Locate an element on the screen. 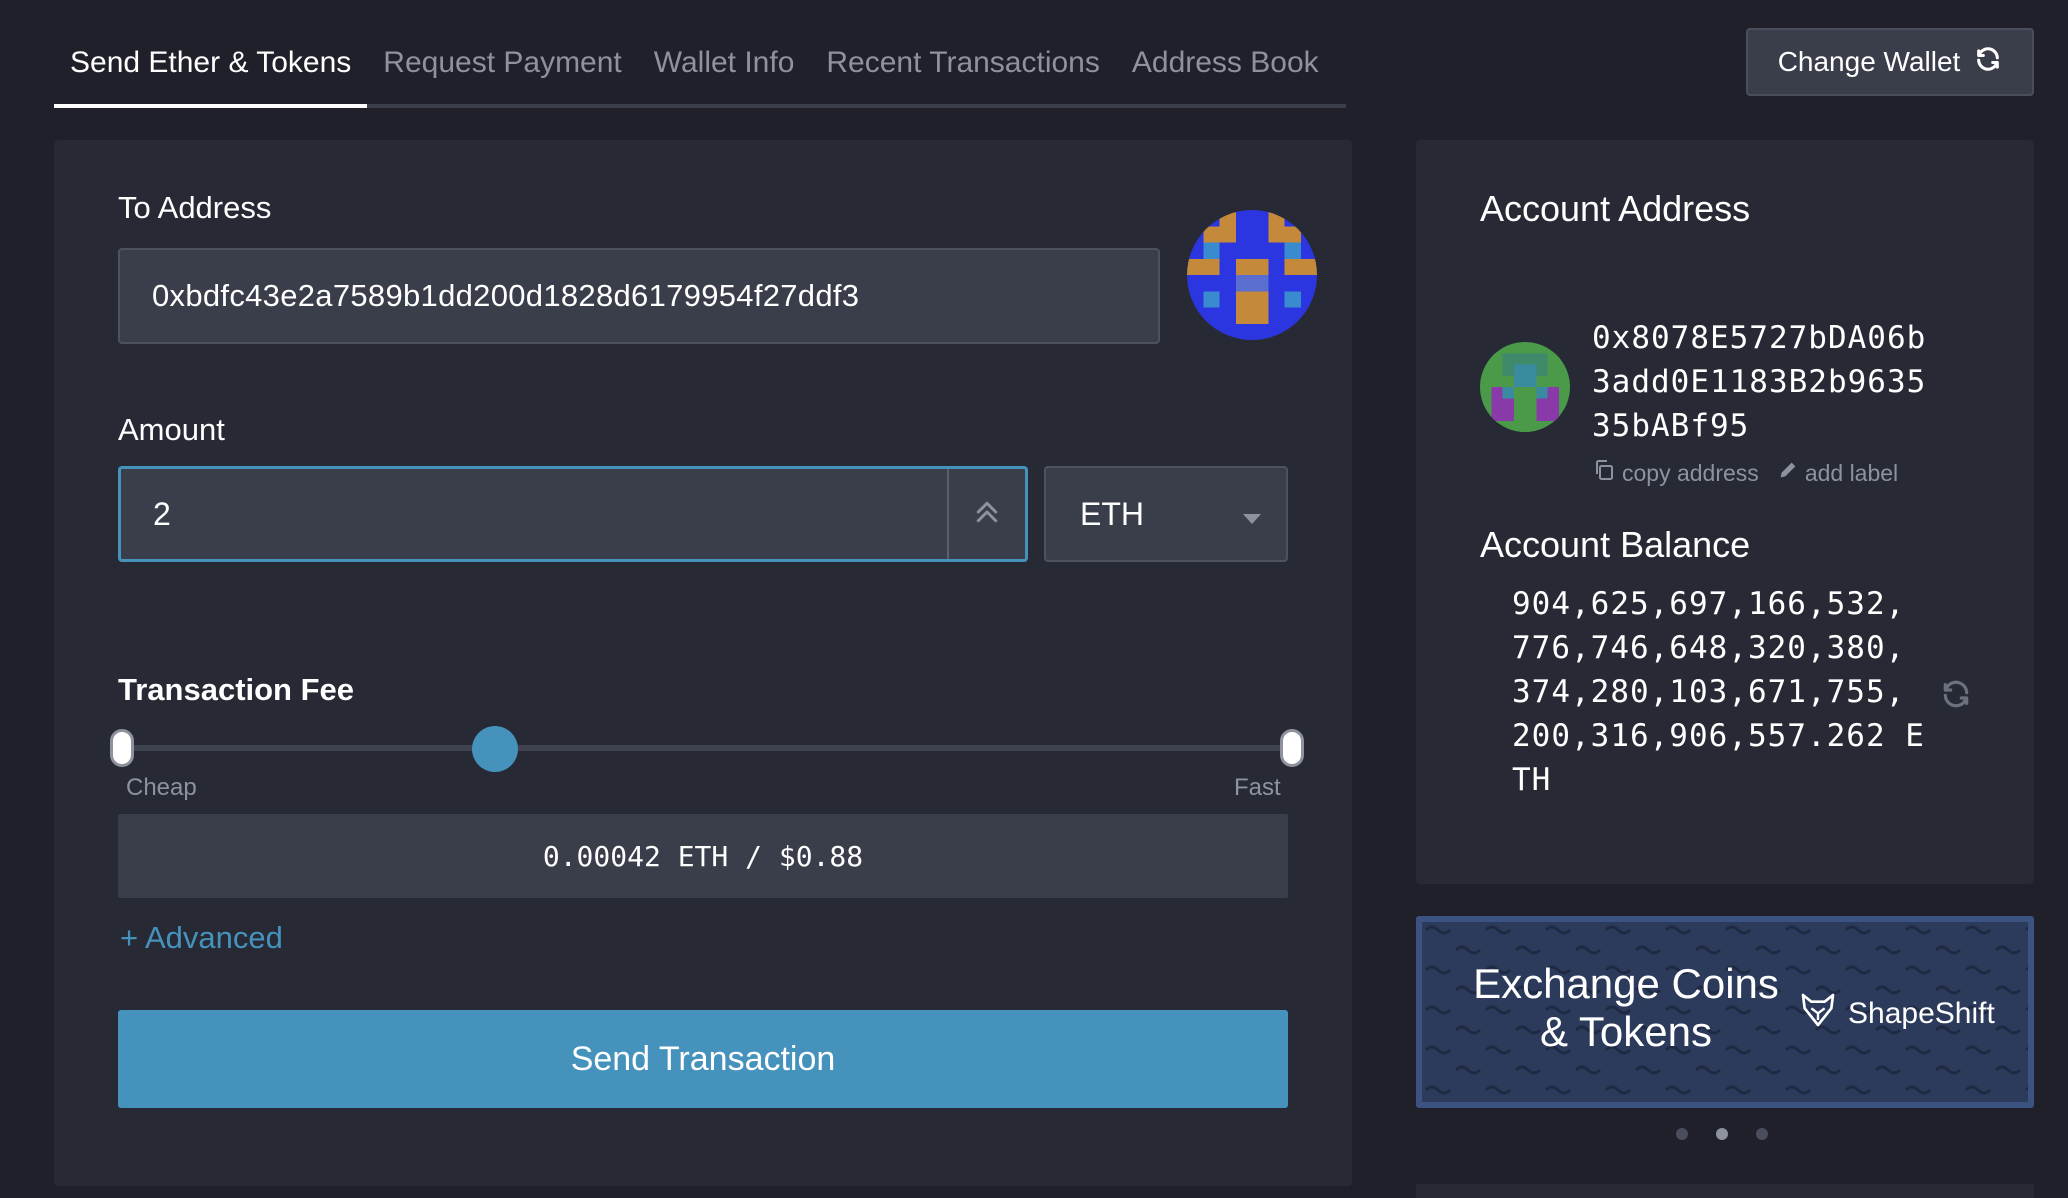  fox-icon is located at coordinates (1818, 1014).